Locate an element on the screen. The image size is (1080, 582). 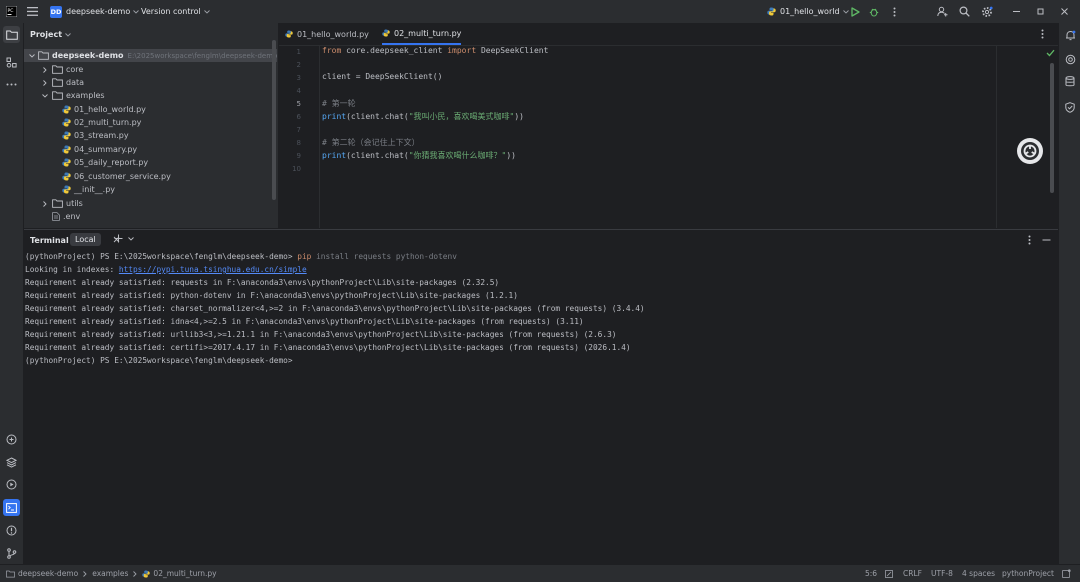
tab-02-multi-turn: 02_multi_turn.py is located at coordinates (422, 34).